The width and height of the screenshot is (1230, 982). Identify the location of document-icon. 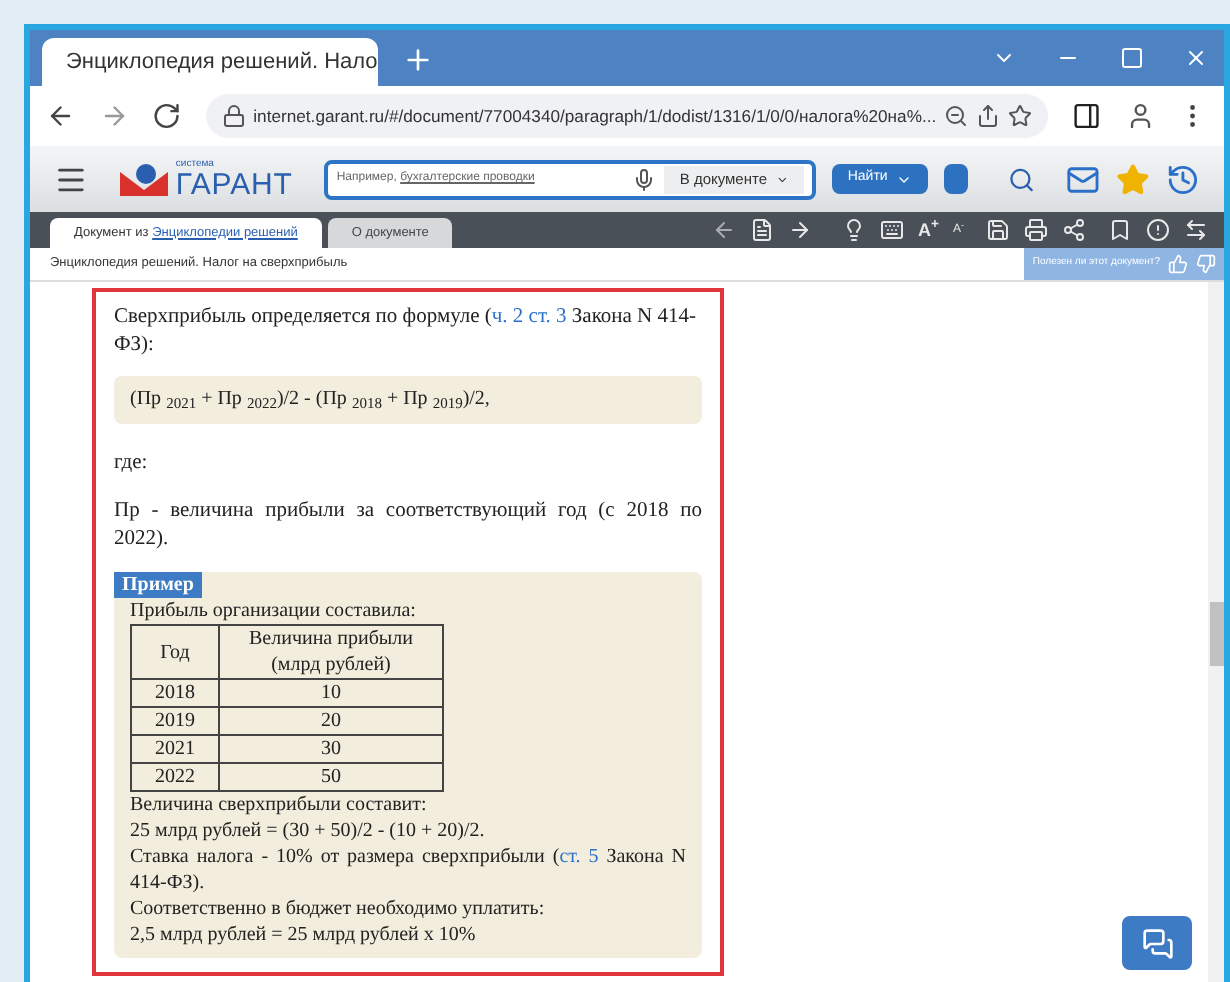
(762, 230).